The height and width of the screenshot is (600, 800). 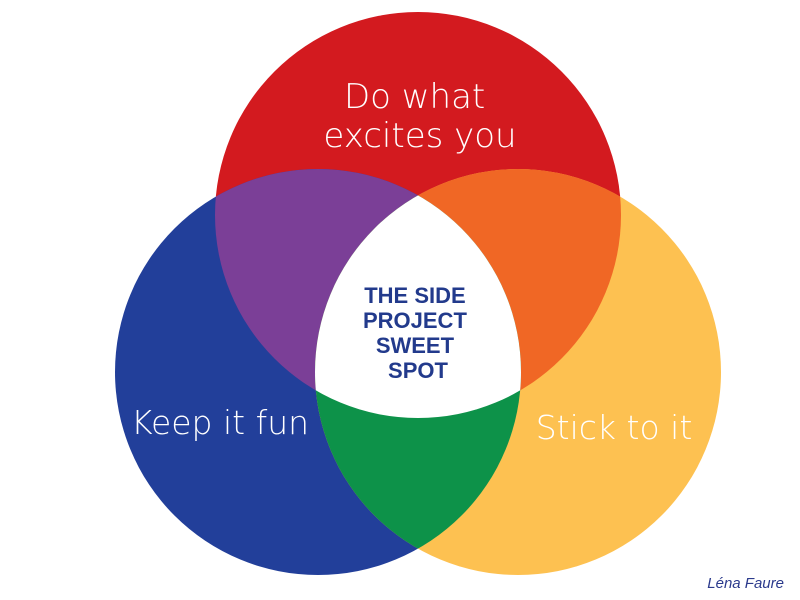 What do you see at coordinates (415, 345) in the screenshot?
I see `sweet-spot-line-3: SWEET` at bounding box center [415, 345].